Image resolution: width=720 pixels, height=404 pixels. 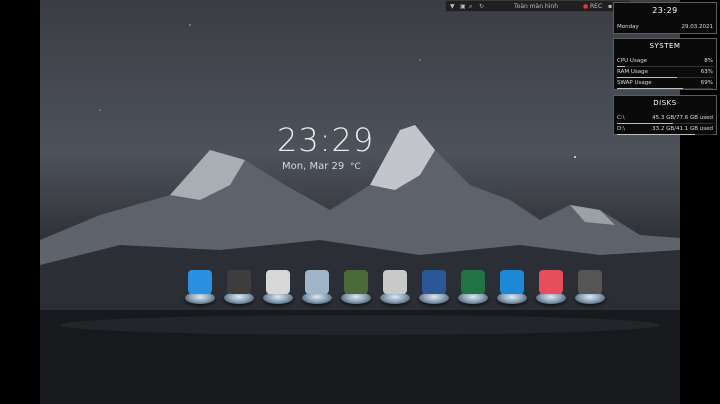 What do you see at coordinates (634, 83) in the screenshot?
I see `system-label: SWAP Usage` at bounding box center [634, 83].